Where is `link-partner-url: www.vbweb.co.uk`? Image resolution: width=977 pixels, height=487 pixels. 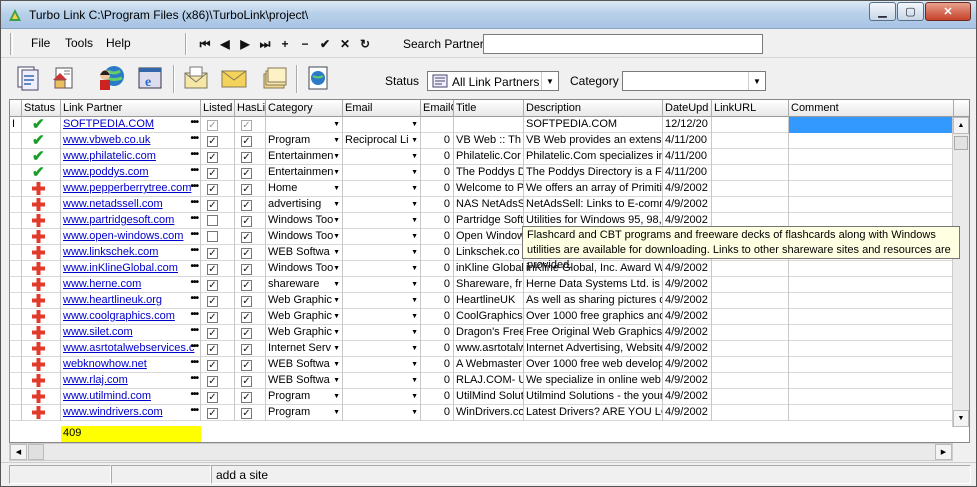
link-partner-url: www.vbweb.co.uk is located at coordinates (106, 140).